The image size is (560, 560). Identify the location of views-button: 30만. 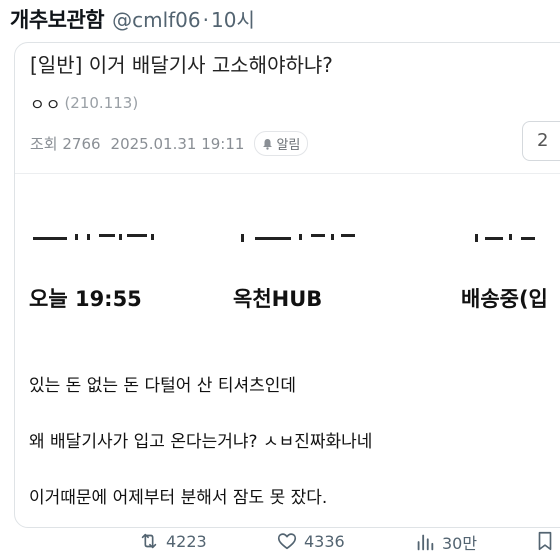
(445, 542).